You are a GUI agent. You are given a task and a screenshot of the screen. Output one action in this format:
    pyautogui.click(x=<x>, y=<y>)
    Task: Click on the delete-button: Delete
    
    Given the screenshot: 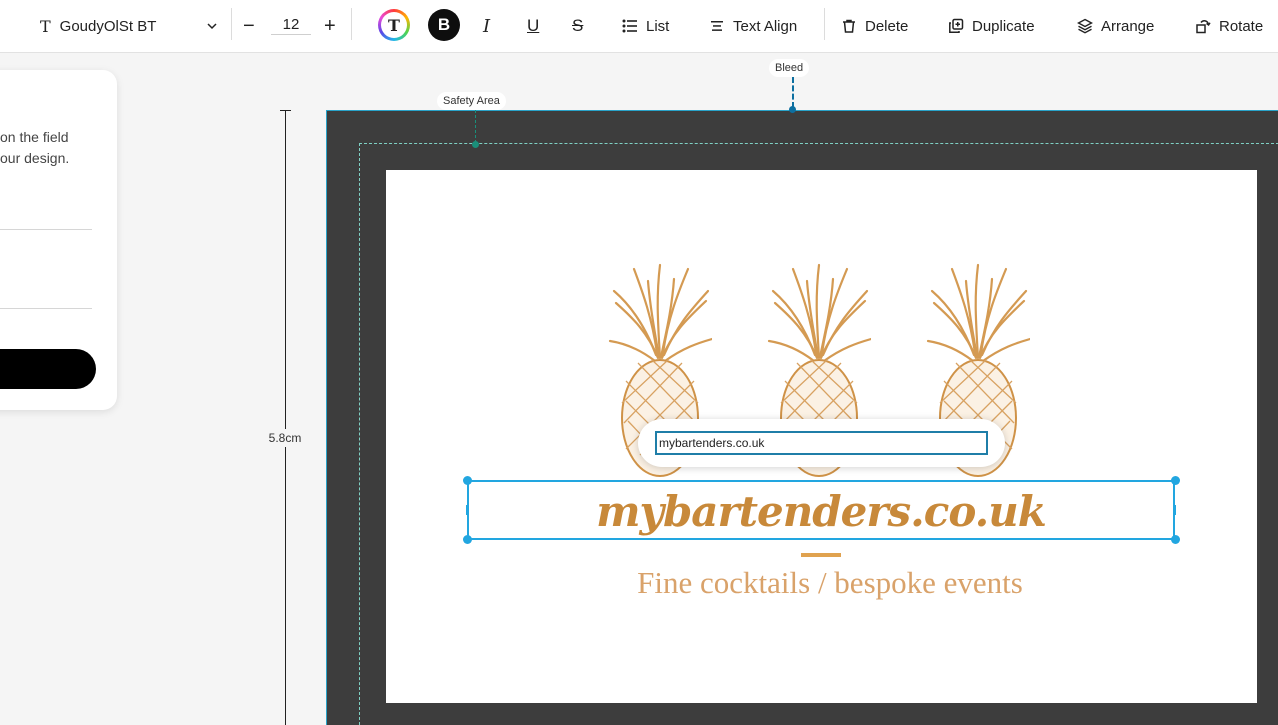 What is the action you would take?
    pyautogui.click(x=874, y=26)
    